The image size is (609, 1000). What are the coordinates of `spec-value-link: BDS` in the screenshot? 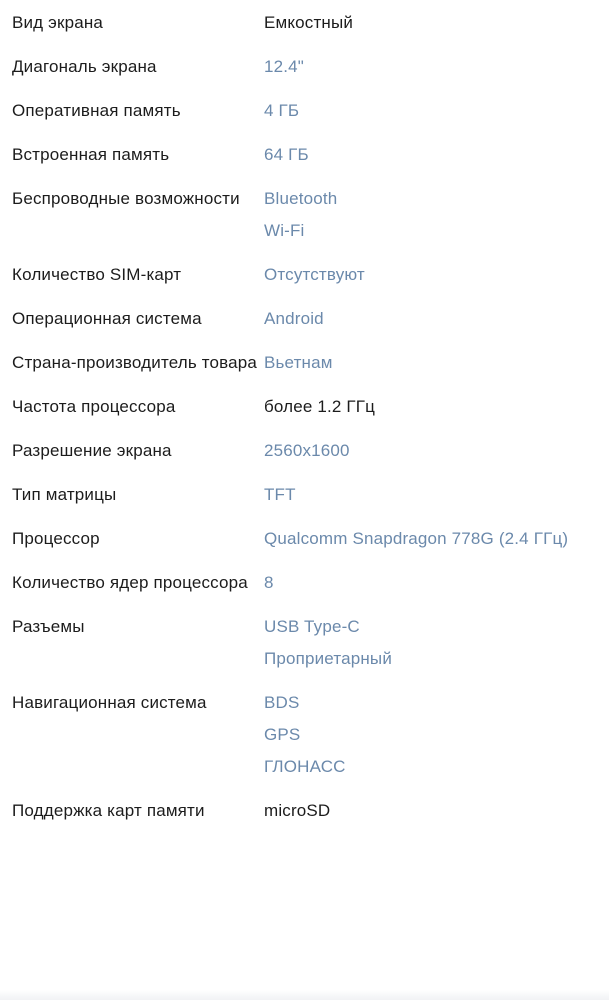 It's located at (430, 703).